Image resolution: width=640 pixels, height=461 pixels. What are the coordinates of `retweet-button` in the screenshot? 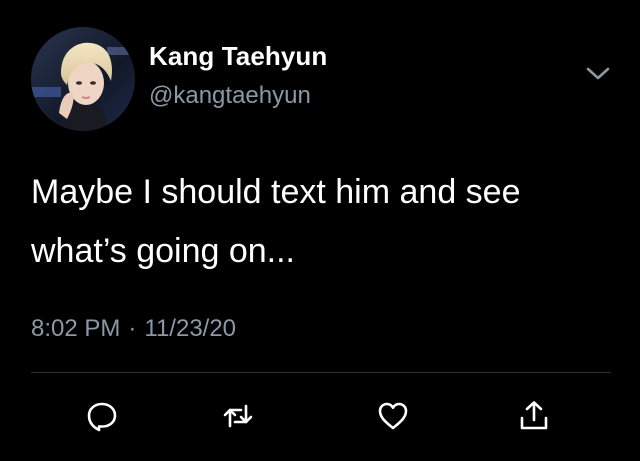 It's located at (238, 416).